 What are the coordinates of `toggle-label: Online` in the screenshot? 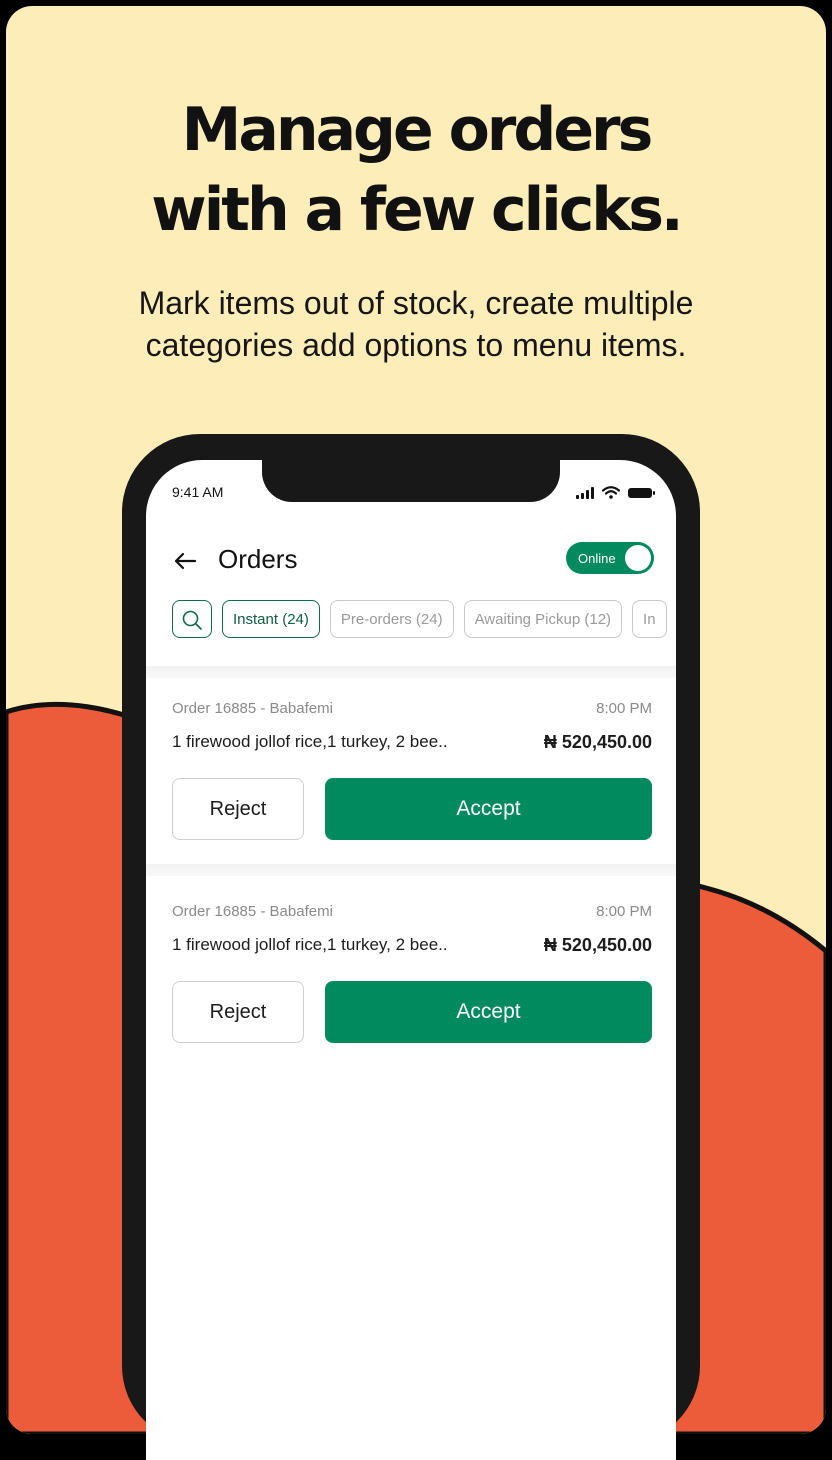 It's located at (597, 558).